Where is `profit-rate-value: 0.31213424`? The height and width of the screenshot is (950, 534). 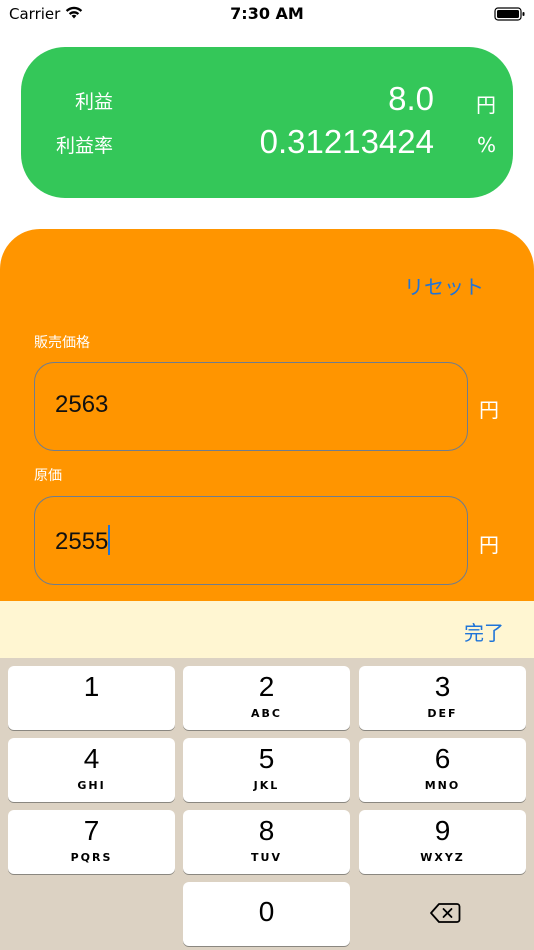
profit-rate-value: 0.31213424 is located at coordinates (346, 141).